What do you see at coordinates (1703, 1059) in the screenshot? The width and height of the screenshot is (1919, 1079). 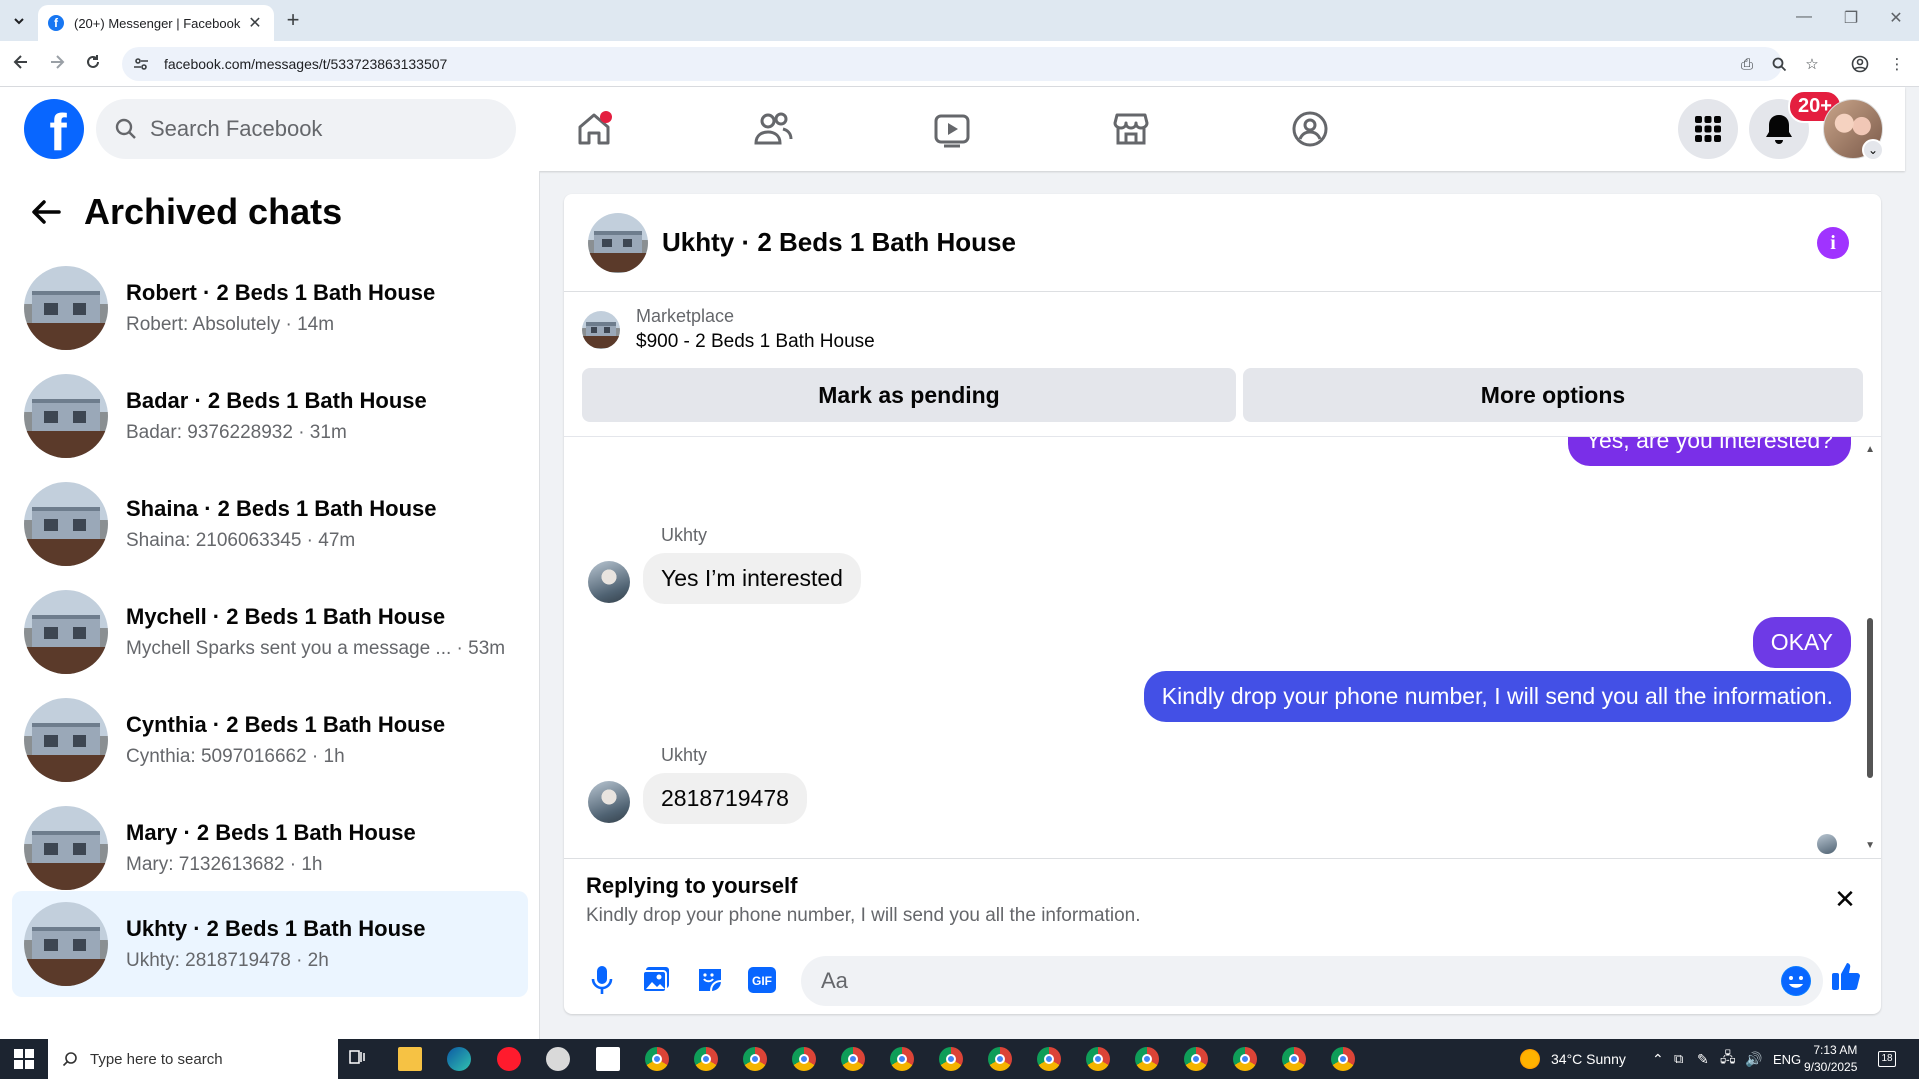 I see `pen-icon: ✎` at bounding box center [1703, 1059].